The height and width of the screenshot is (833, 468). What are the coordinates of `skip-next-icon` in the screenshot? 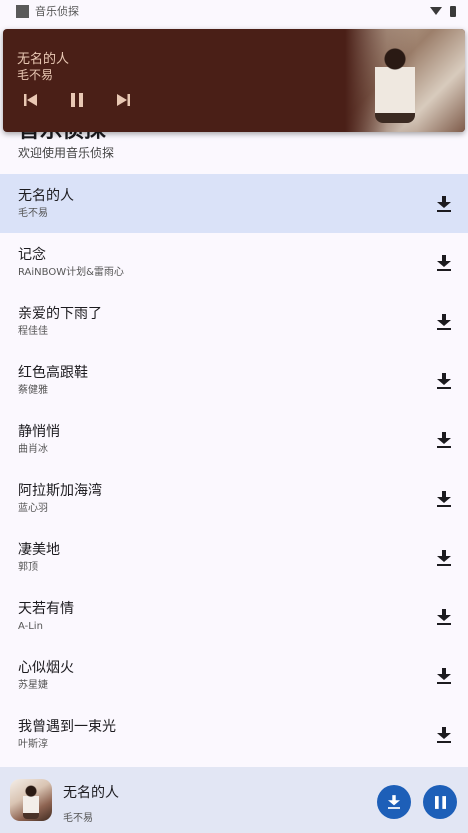 It's located at (123, 100).